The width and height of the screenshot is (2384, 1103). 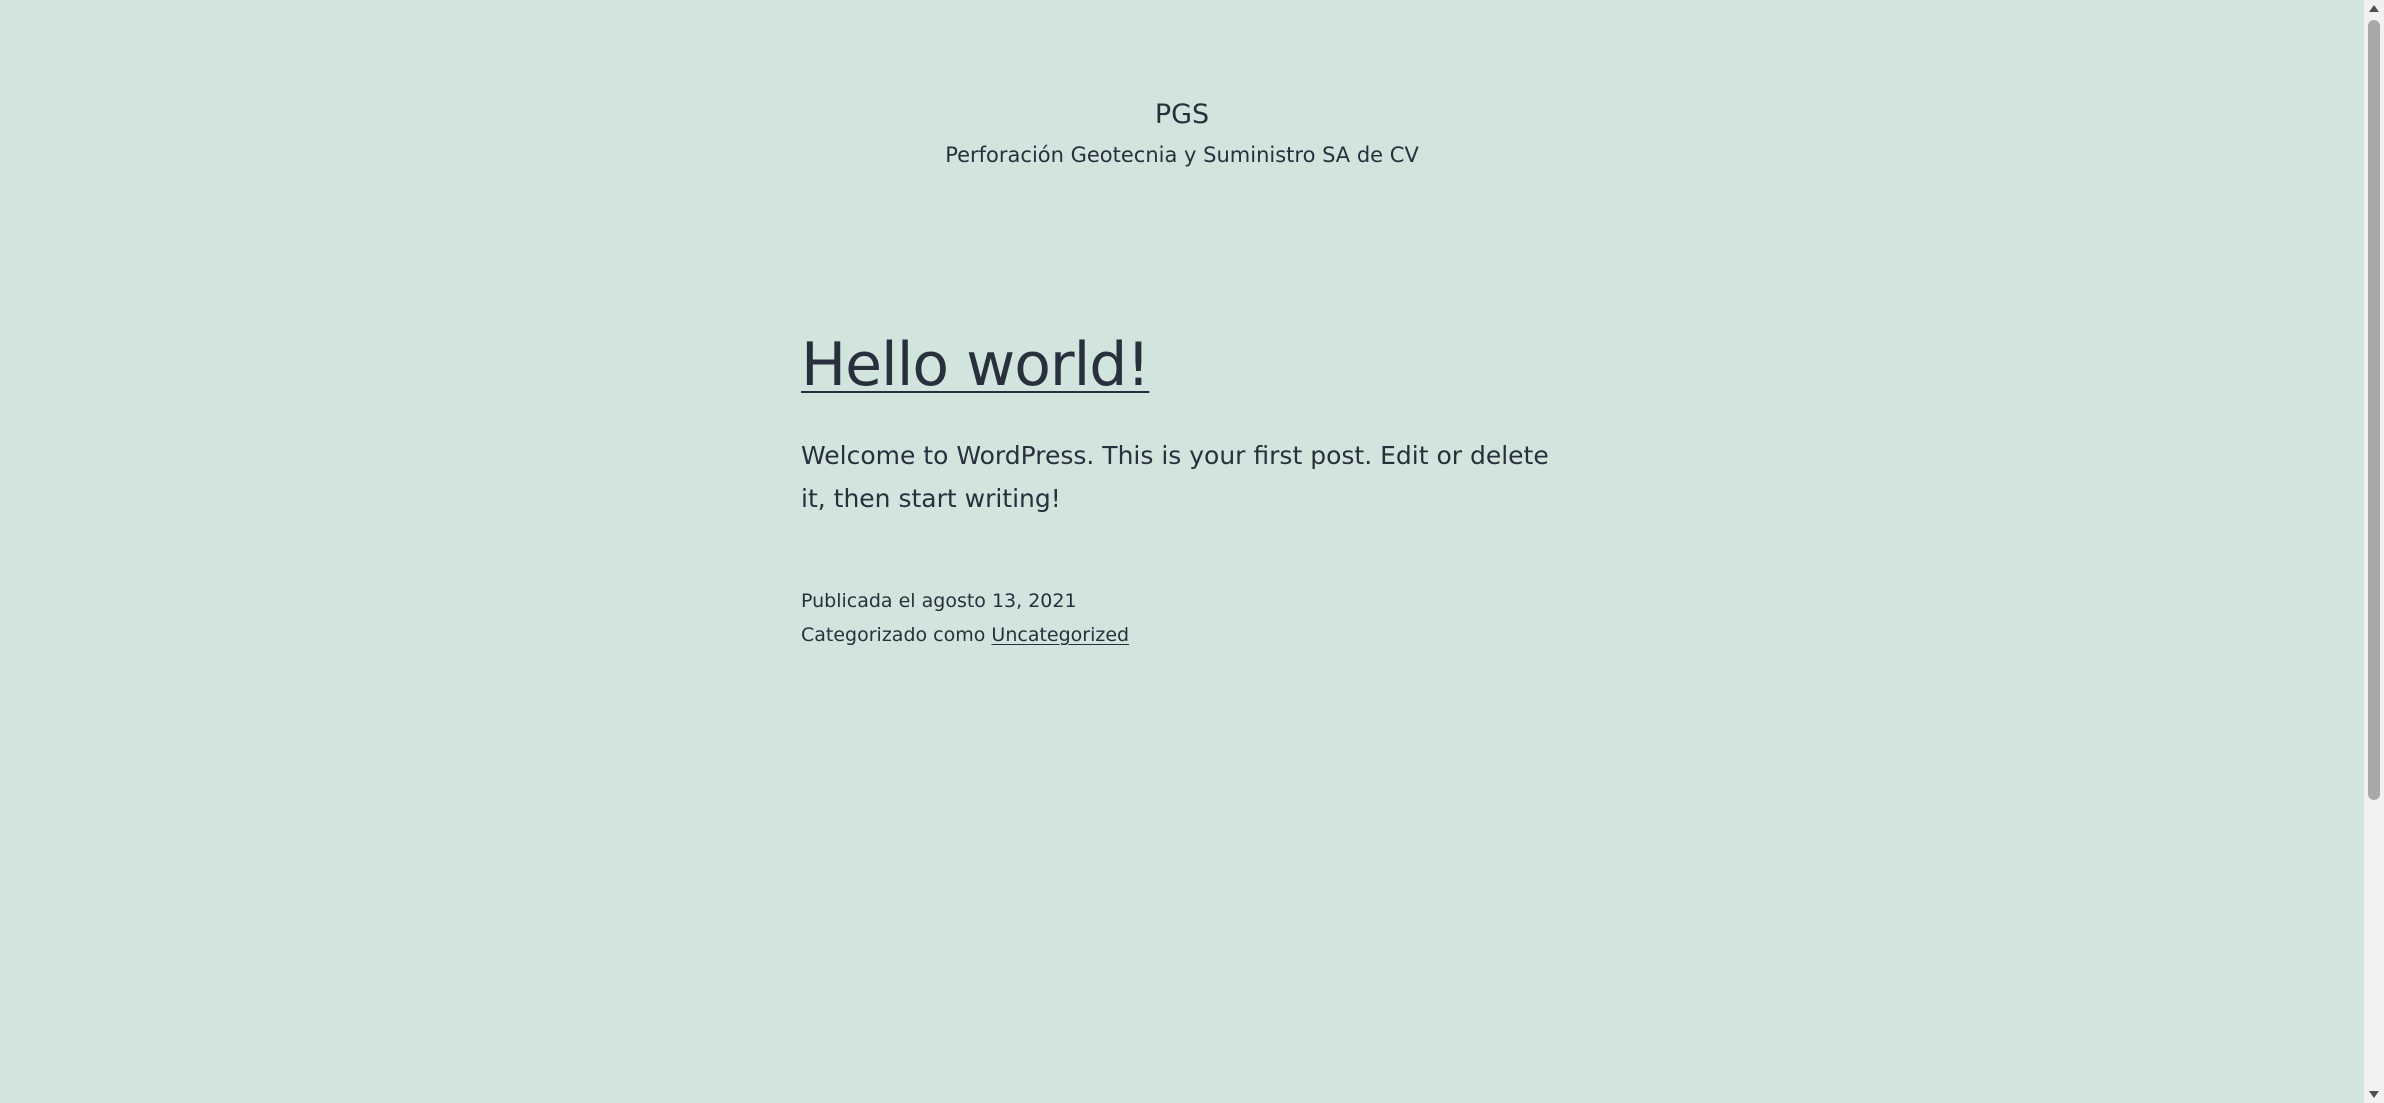 What do you see at coordinates (1060, 635) in the screenshot?
I see `category-link: Uncategorized` at bounding box center [1060, 635].